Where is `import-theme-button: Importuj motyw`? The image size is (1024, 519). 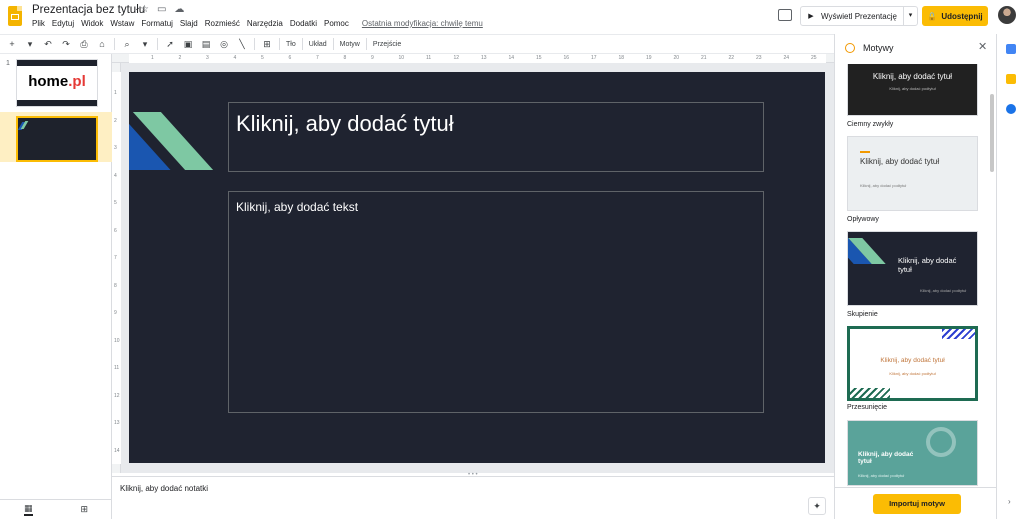 import-theme-button: Importuj motyw is located at coordinates (917, 504).